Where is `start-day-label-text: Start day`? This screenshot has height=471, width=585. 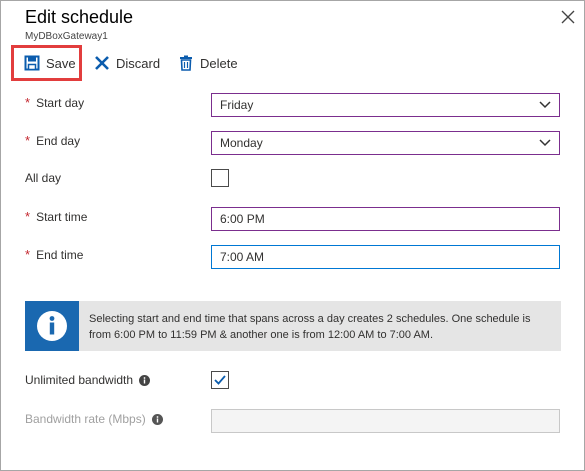
start-day-label-text: Start day is located at coordinates (60, 102).